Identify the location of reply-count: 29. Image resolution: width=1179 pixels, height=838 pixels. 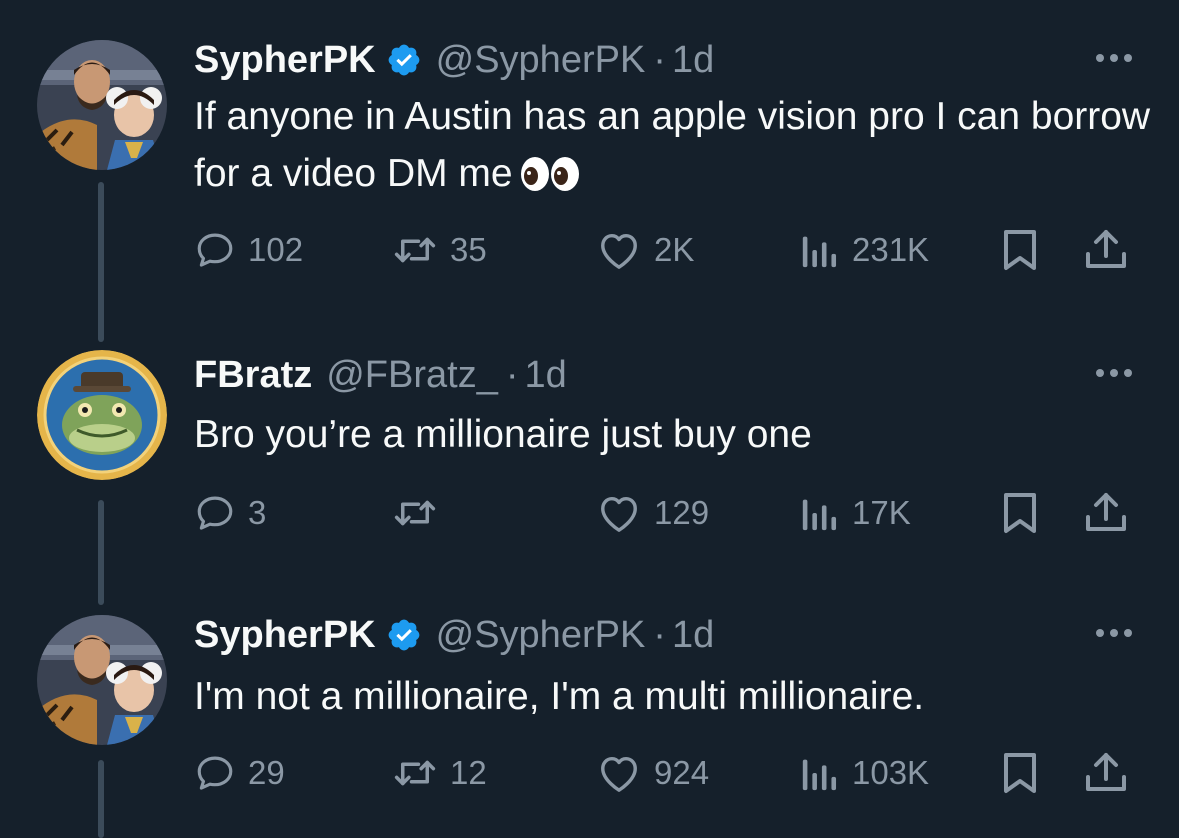
(266, 772).